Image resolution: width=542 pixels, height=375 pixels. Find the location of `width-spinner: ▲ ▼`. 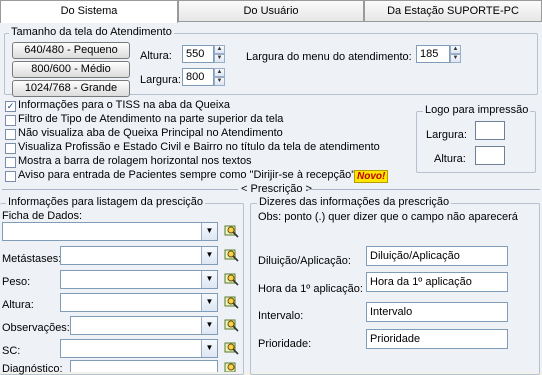

width-spinner: ▲ ▼ is located at coordinates (219, 77).